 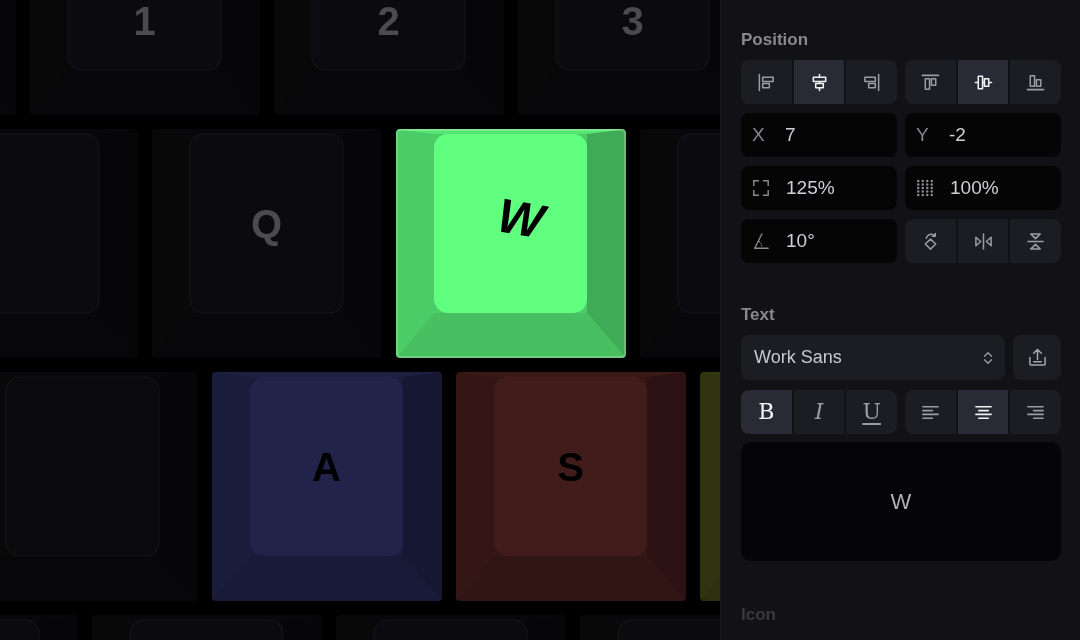 I want to click on flip-vertical-icon, so click(x=1036, y=241).